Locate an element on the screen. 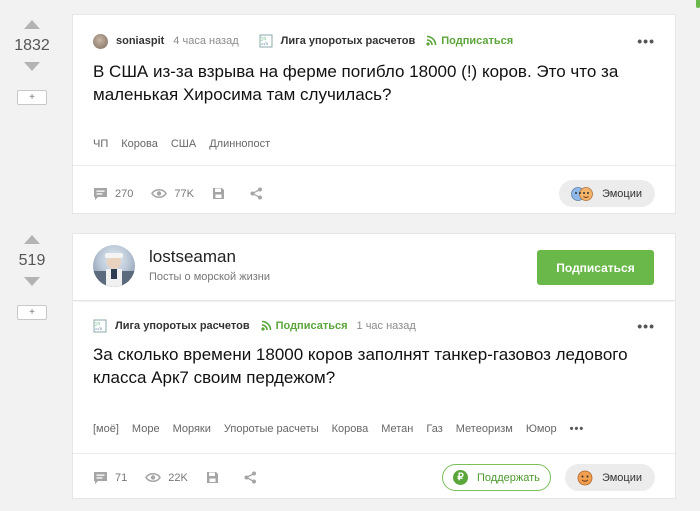 The height and width of the screenshot is (511, 700). views-stat: 22K is located at coordinates (166, 478).